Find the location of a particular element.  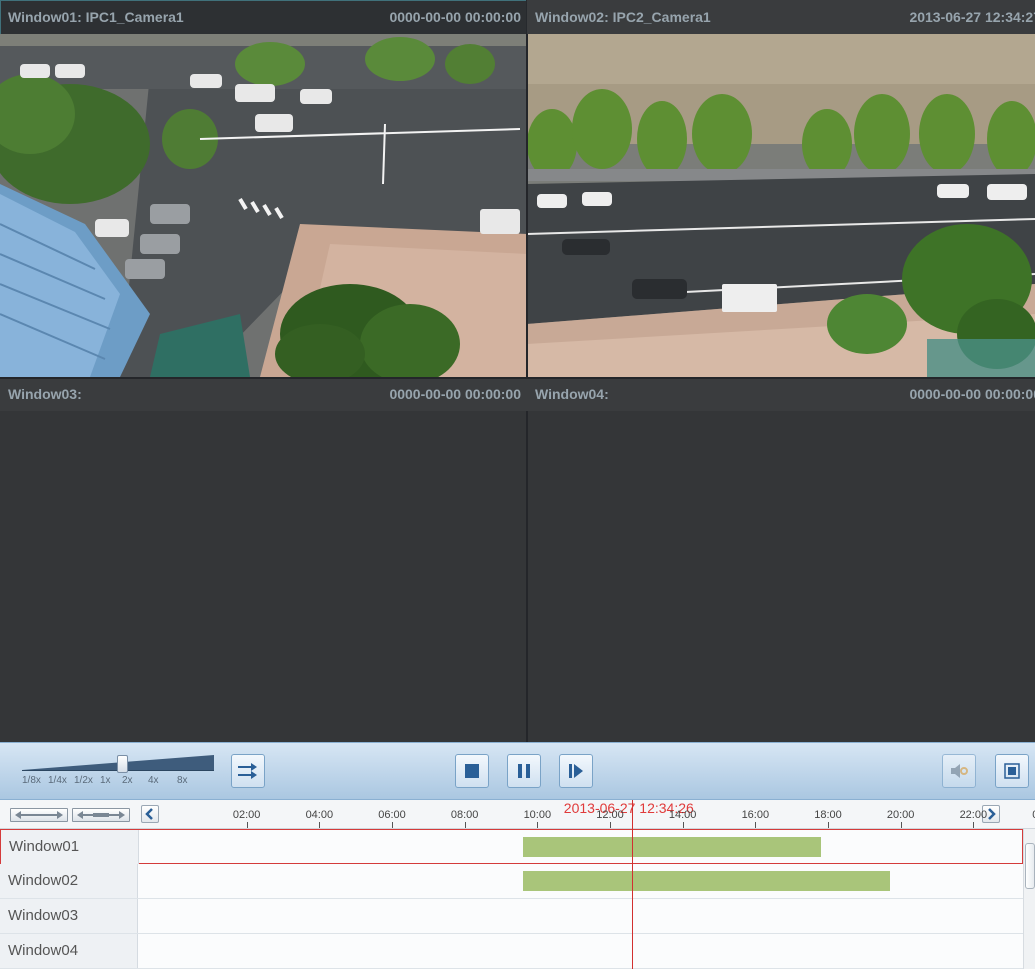

timeline-row-label: Window03 is located at coordinates (69, 916).